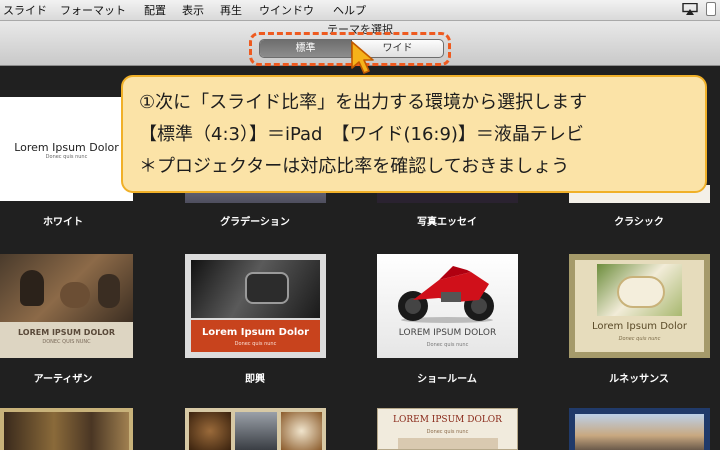 This screenshot has height=450, width=720. Describe the element at coordinates (231, 10) in the screenshot. I see `menu-play: 再生` at that location.